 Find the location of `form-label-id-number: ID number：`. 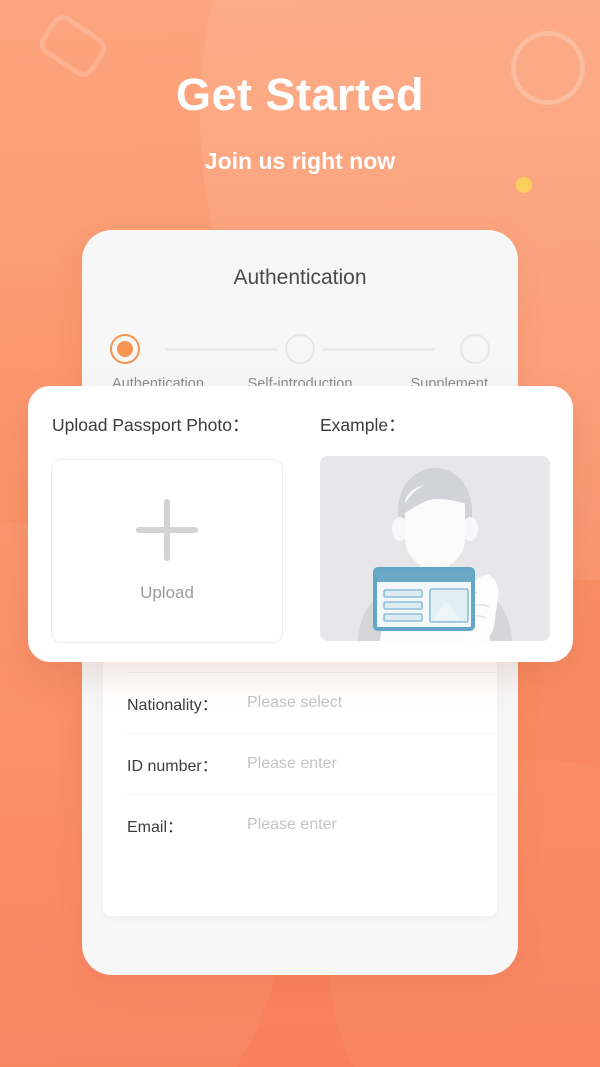

form-label-id-number: ID number： is located at coordinates (172, 766).